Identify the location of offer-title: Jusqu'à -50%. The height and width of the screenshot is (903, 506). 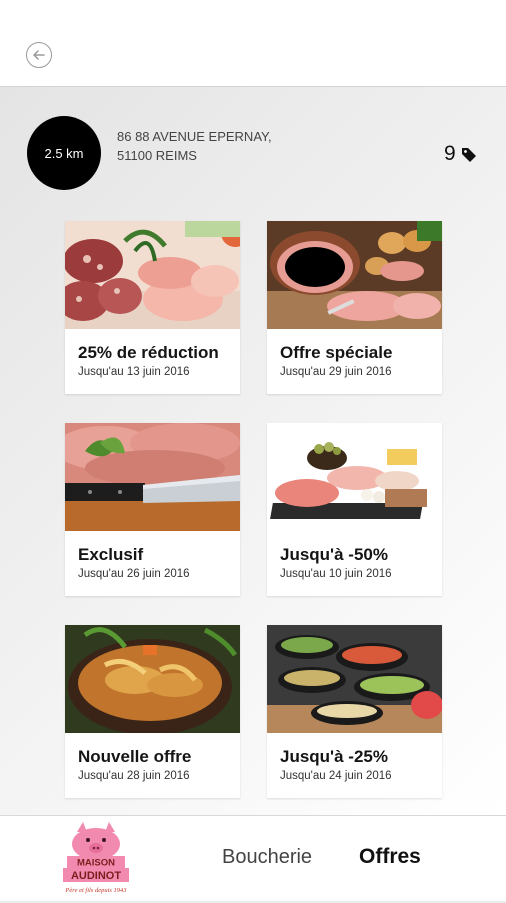
(334, 554).